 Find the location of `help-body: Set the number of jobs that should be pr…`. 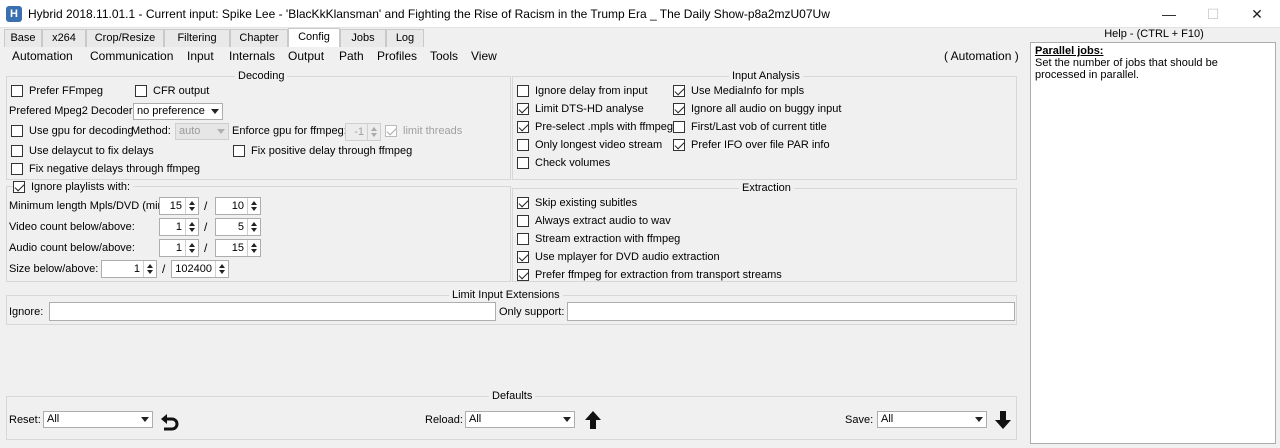

help-body: Set the number of jobs that should be pr… is located at coordinates (1126, 69).